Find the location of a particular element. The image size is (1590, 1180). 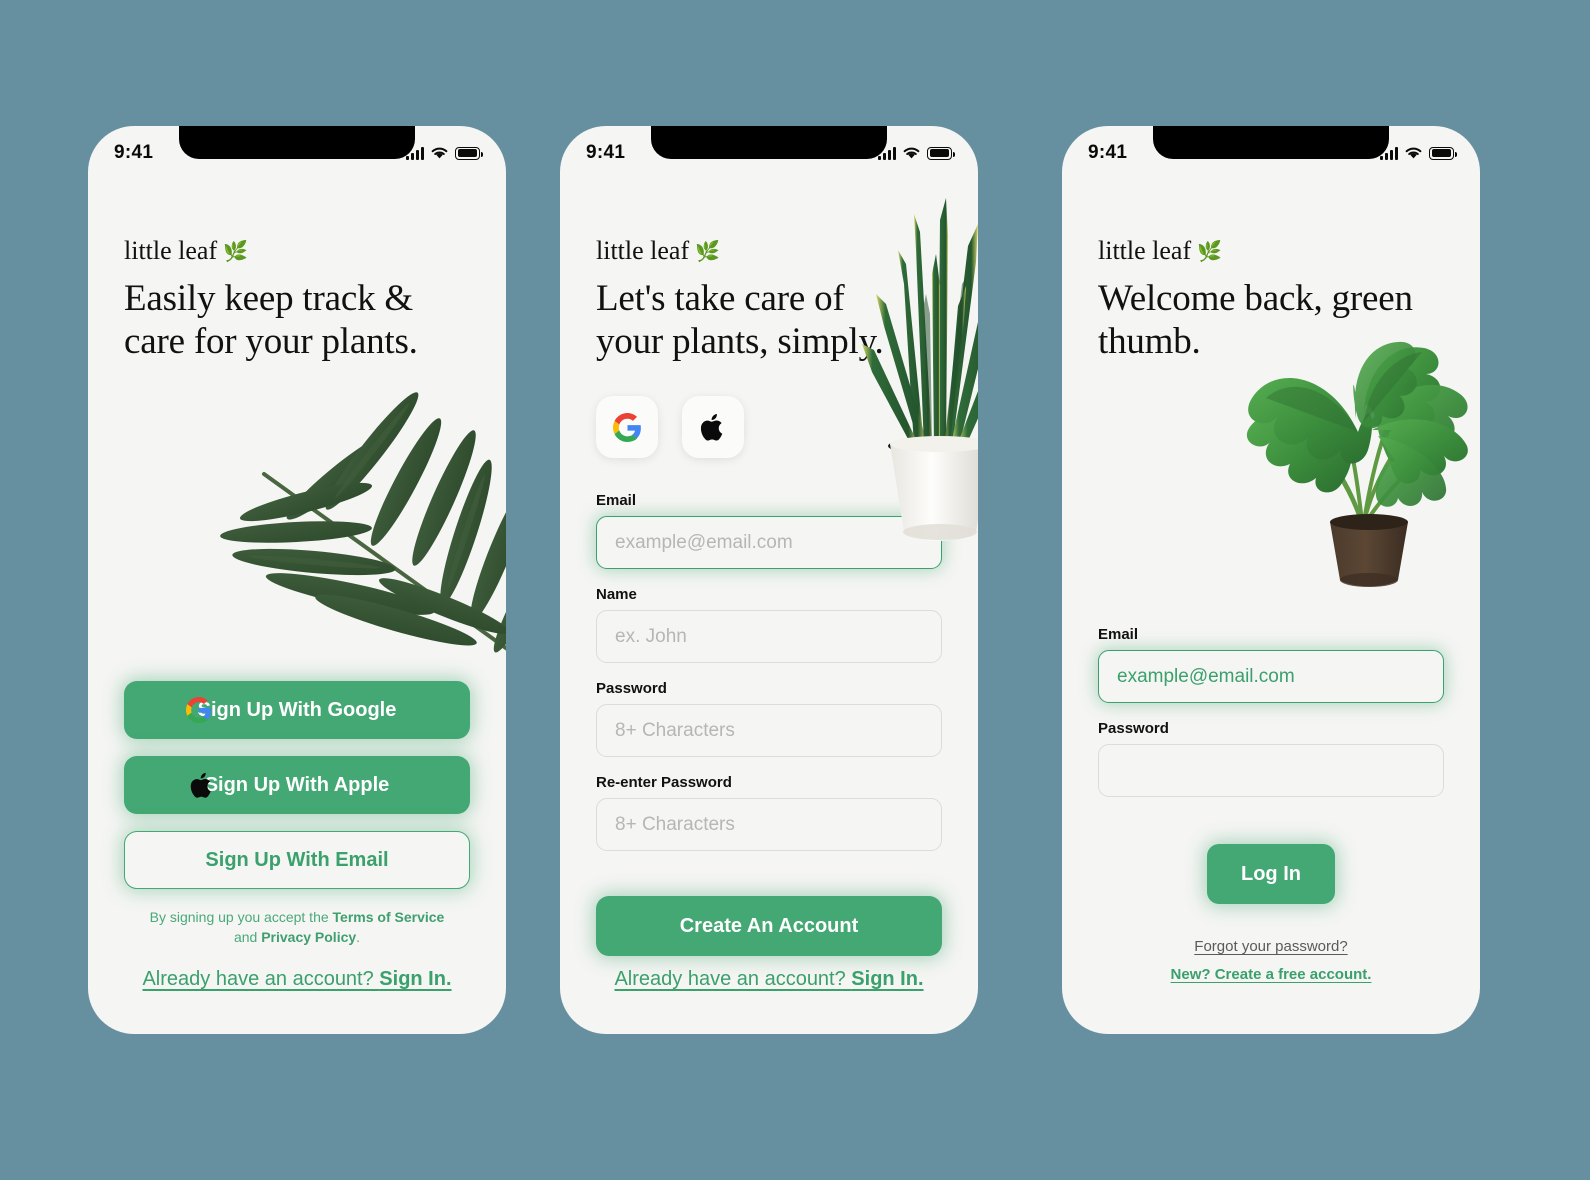

name-label: Name is located at coordinates (616, 594).